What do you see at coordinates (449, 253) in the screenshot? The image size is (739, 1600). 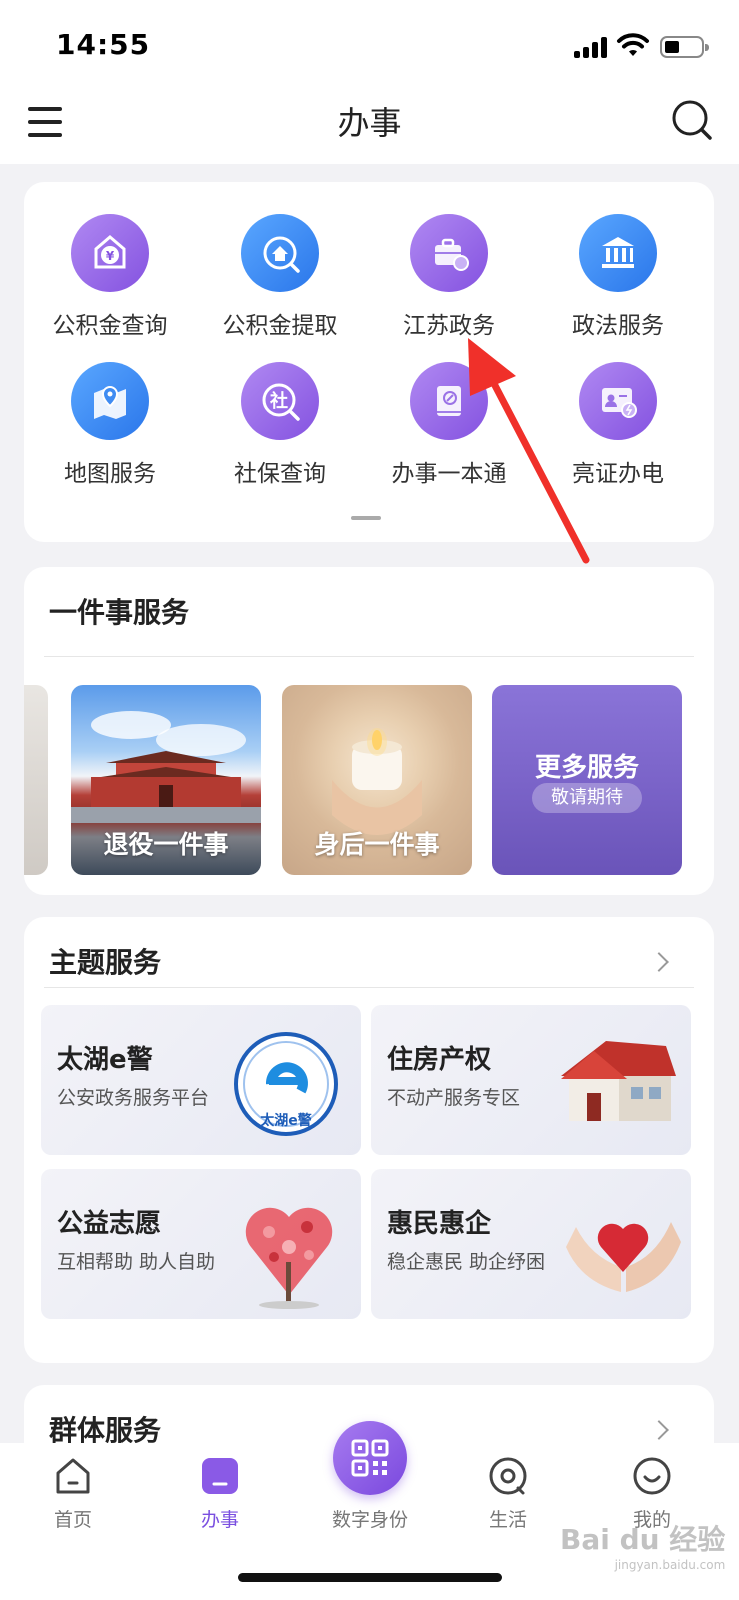 I see `briefcase-icon` at bounding box center [449, 253].